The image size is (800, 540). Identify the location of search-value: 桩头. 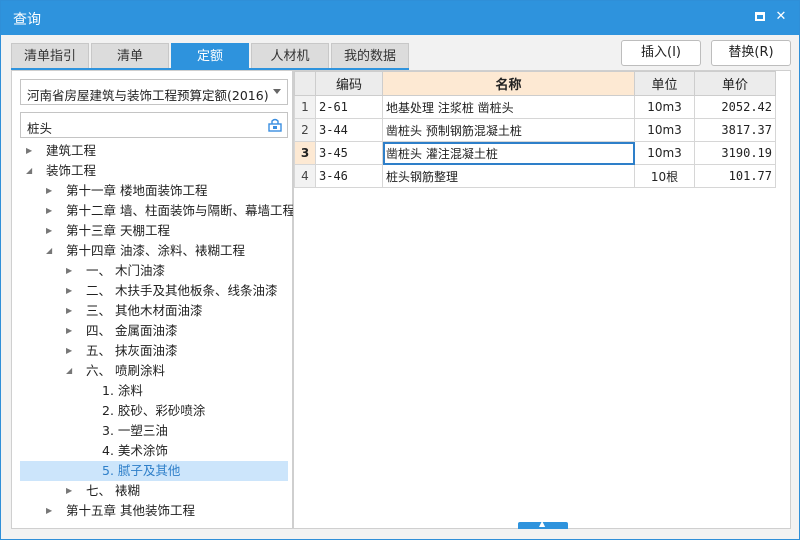
(40, 128).